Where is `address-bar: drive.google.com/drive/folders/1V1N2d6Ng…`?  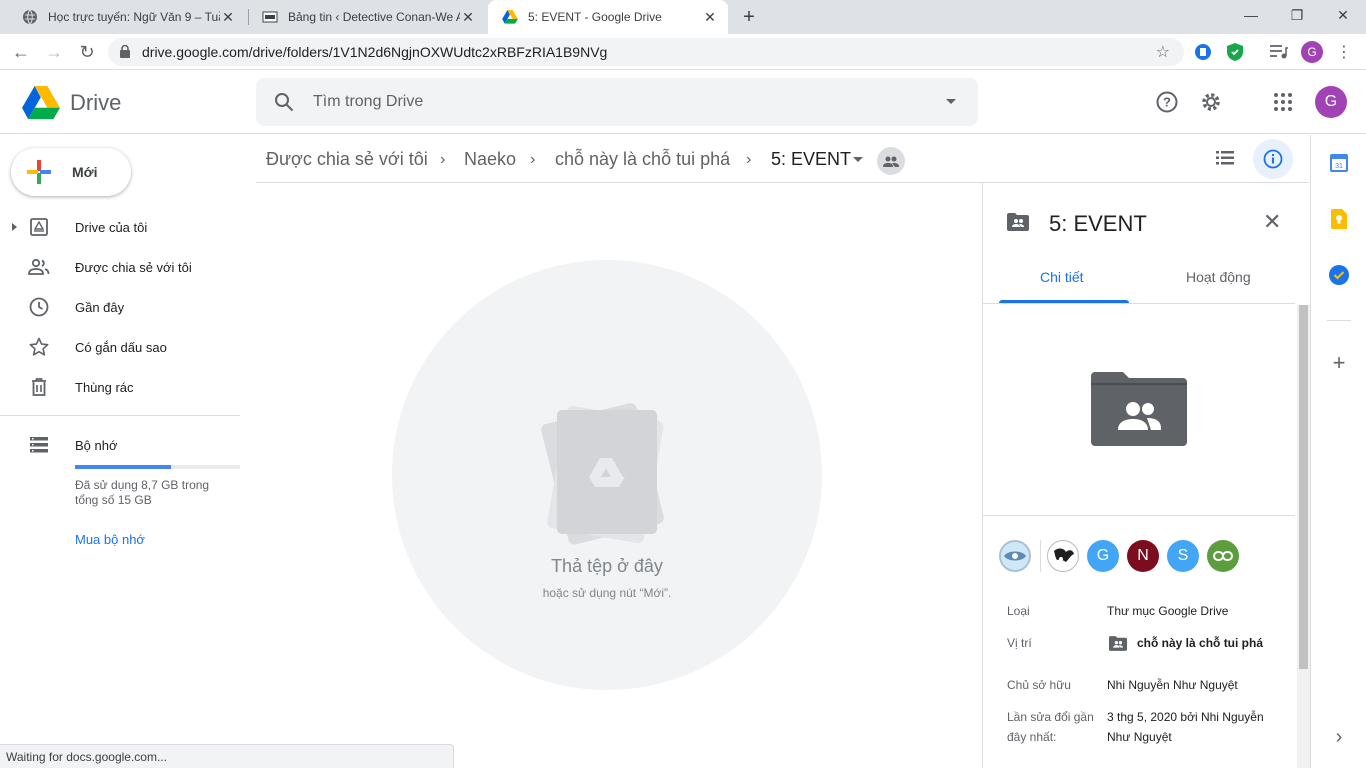 address-bar: drive.google.com/drive/folders/1V1N2d6Ng… is located at coordinates (646, 52).